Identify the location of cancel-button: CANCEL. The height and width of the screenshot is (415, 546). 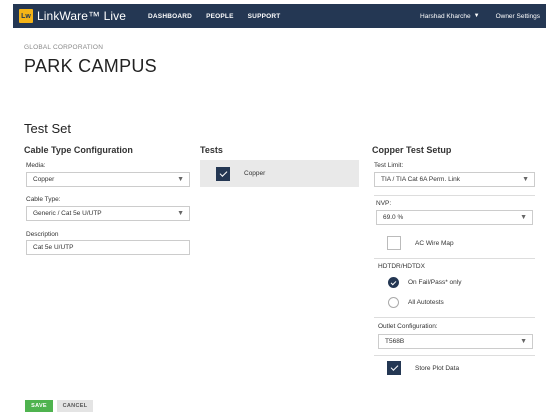
(75, 406).